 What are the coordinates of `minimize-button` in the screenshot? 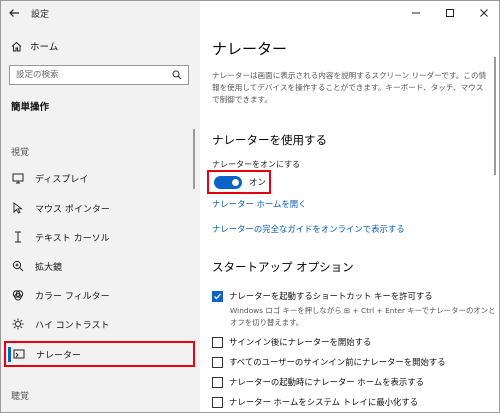 It's located at (416, 13).